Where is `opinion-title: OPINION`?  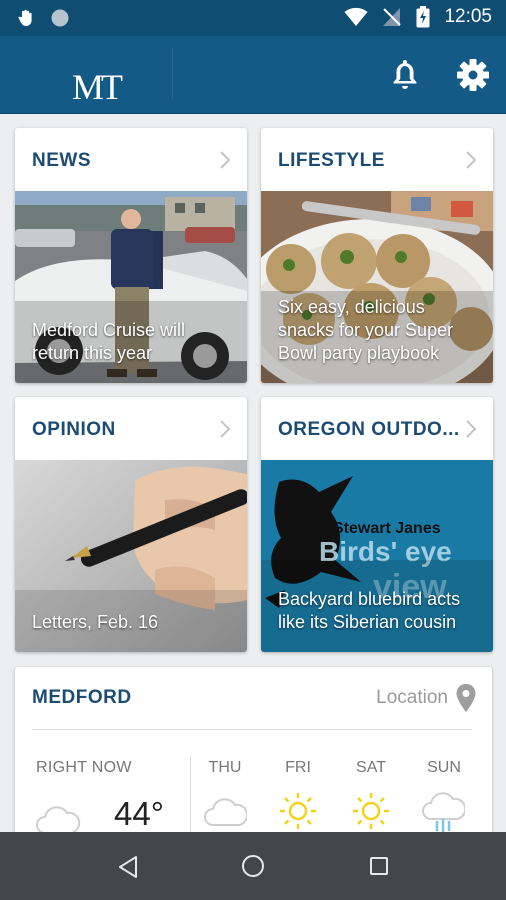 opinion-title: OPINION is located at coordinates (74, 429).